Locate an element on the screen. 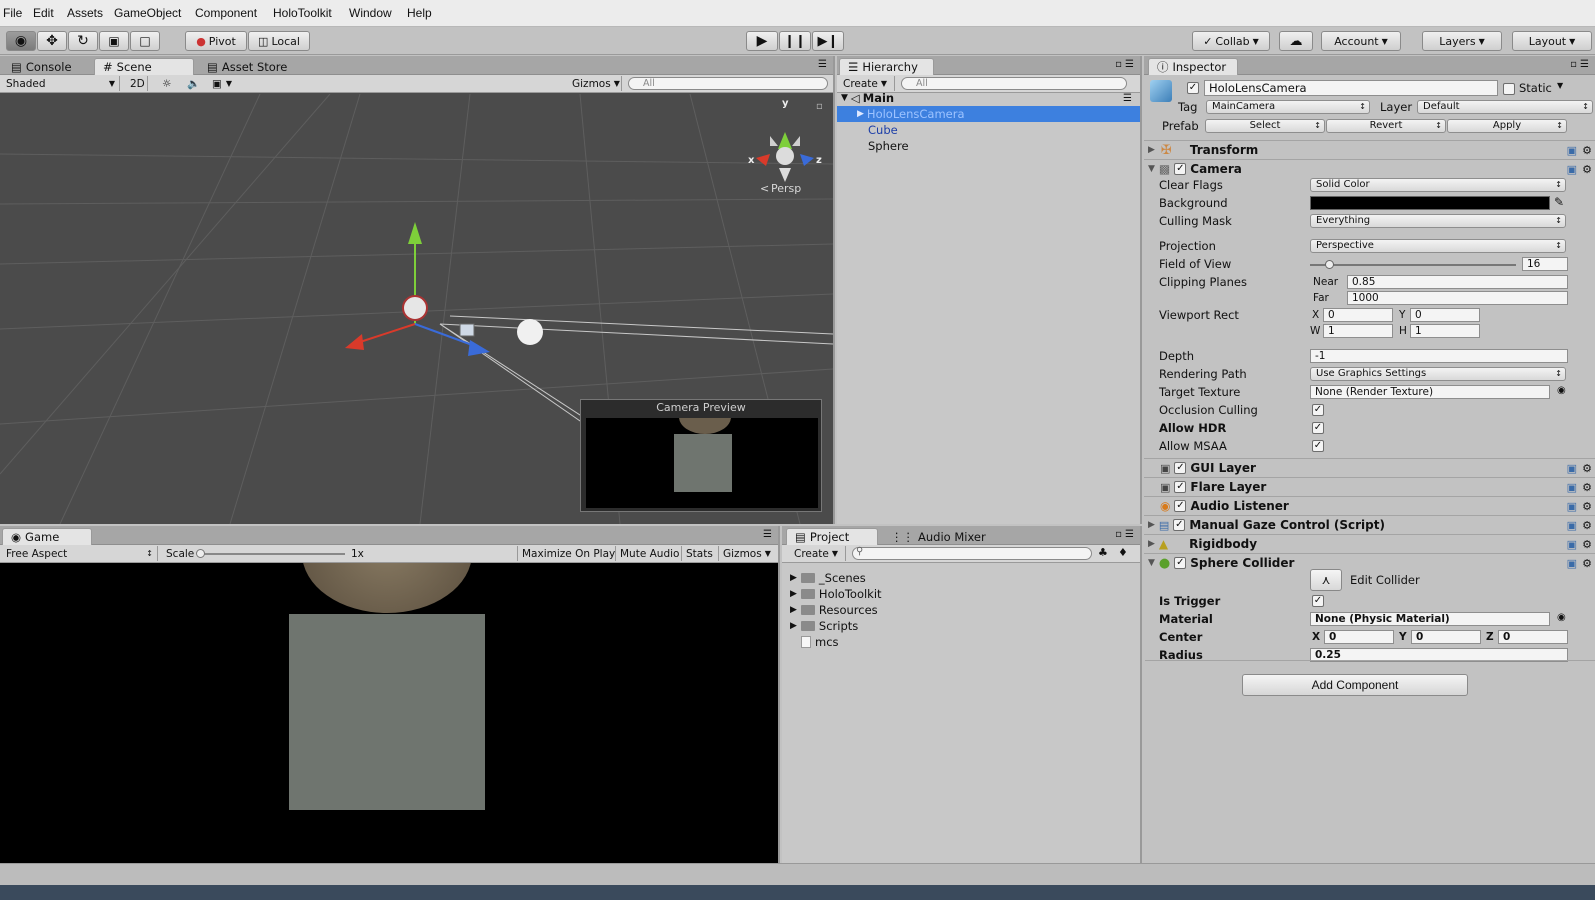 The image size is (1595, 900). object-name-field: HoloLensCamera is located at coordinates (1351, 88).